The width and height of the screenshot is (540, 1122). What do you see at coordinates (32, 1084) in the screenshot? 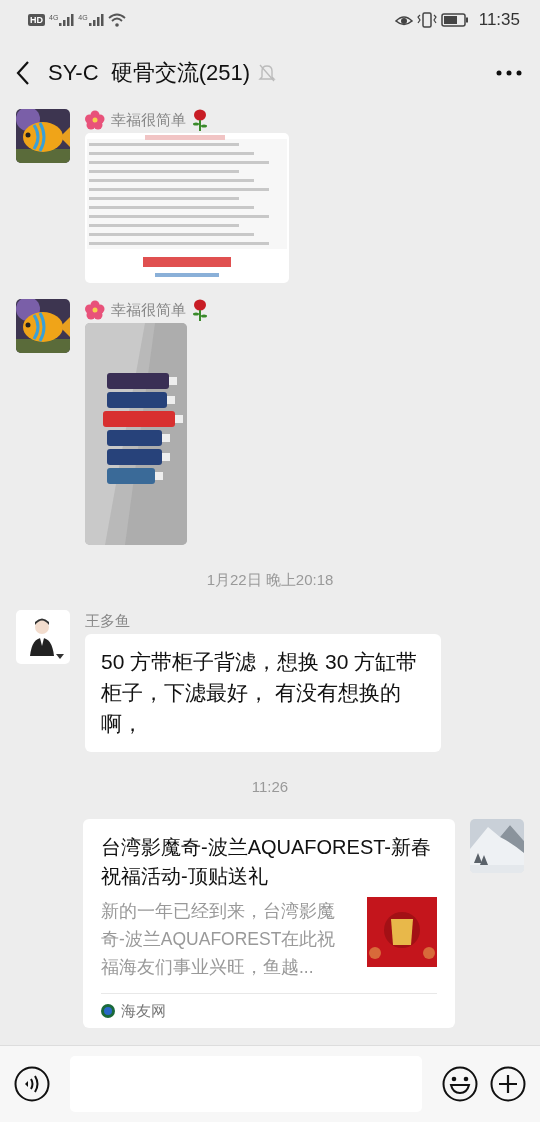
I see `voice-button` at bounding box center [32, 1084].